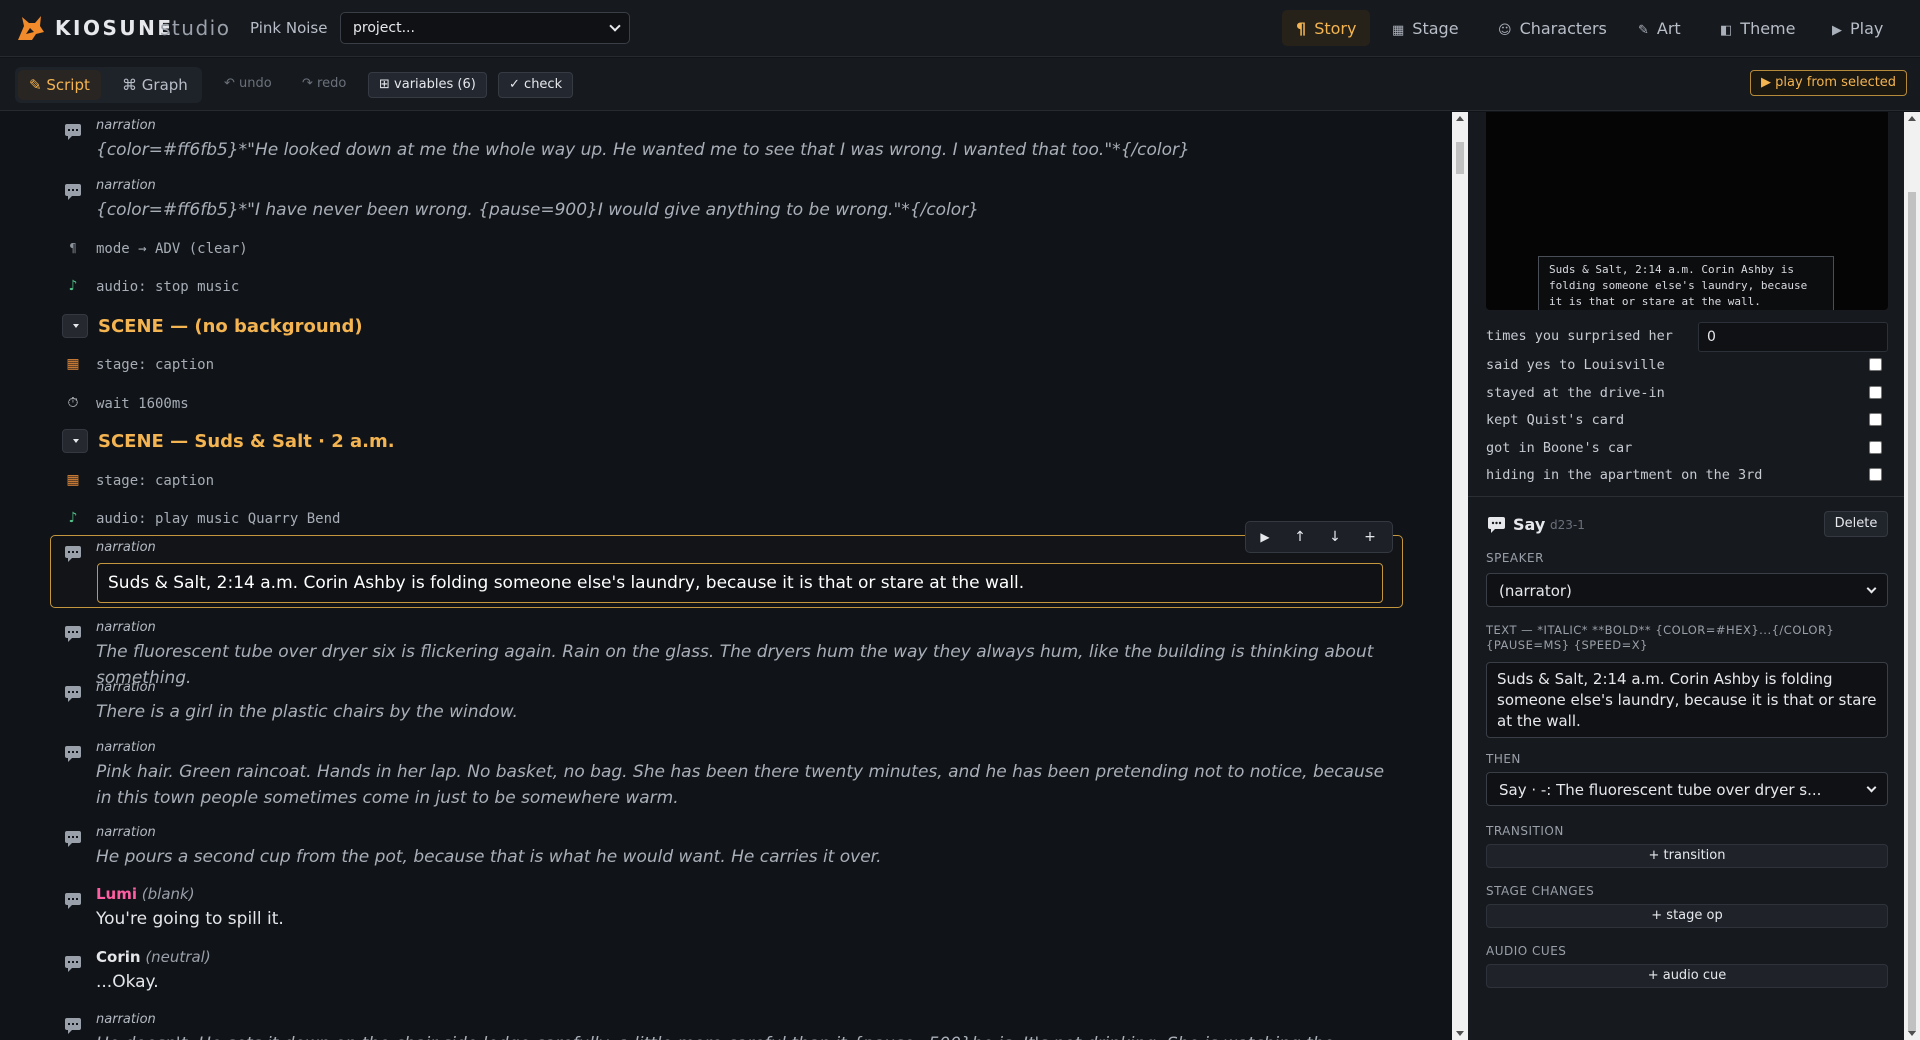  What do you see at coordinates (129, 85) in the screenshot?
I see `command-icon: ⌘` at bounding box center [129, 85].